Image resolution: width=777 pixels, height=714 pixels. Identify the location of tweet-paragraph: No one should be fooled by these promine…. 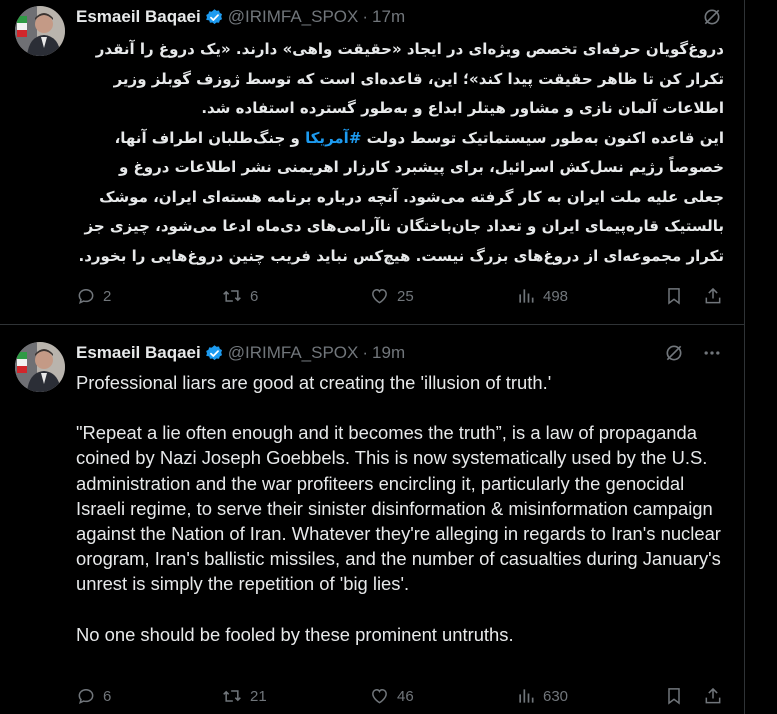
(295, 634).